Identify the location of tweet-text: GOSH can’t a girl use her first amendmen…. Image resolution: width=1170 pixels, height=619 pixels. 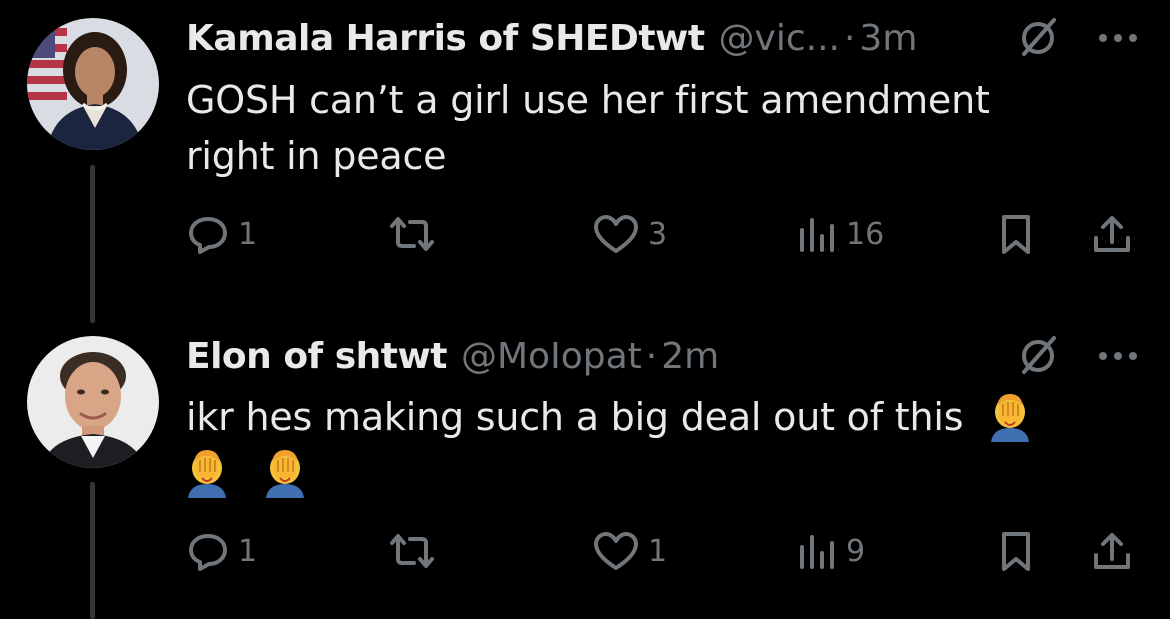
(588, 128).